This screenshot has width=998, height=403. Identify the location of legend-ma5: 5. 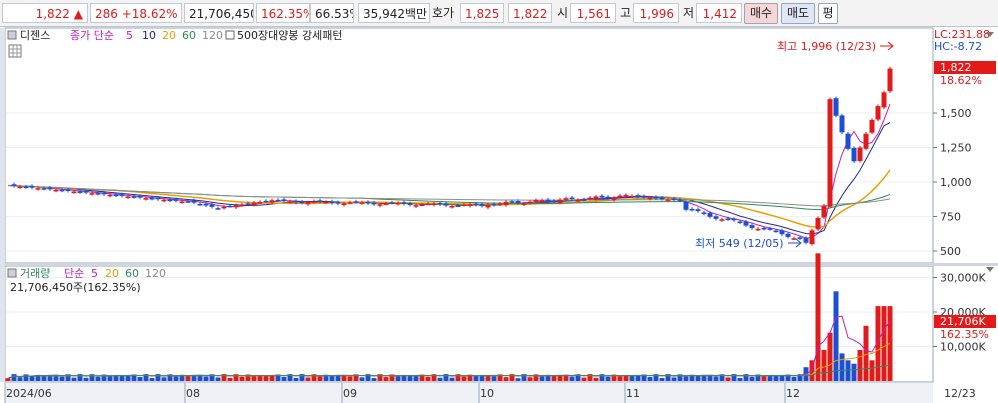
(129, 35).